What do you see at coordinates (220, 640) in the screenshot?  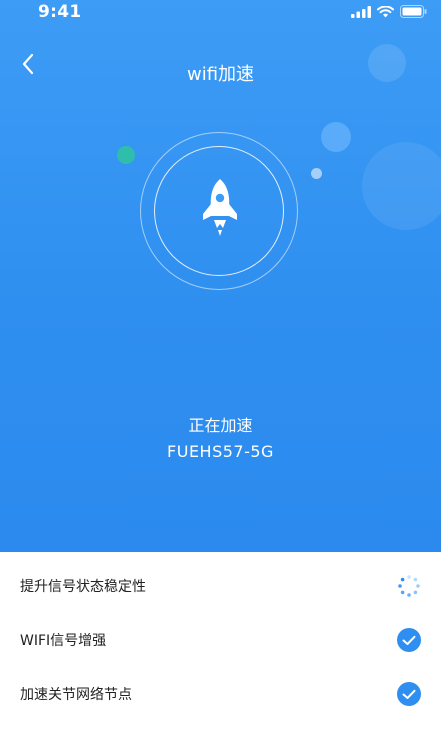 I see `task-row-signal: WIFI信号增强` at bounding box center [220, 640].